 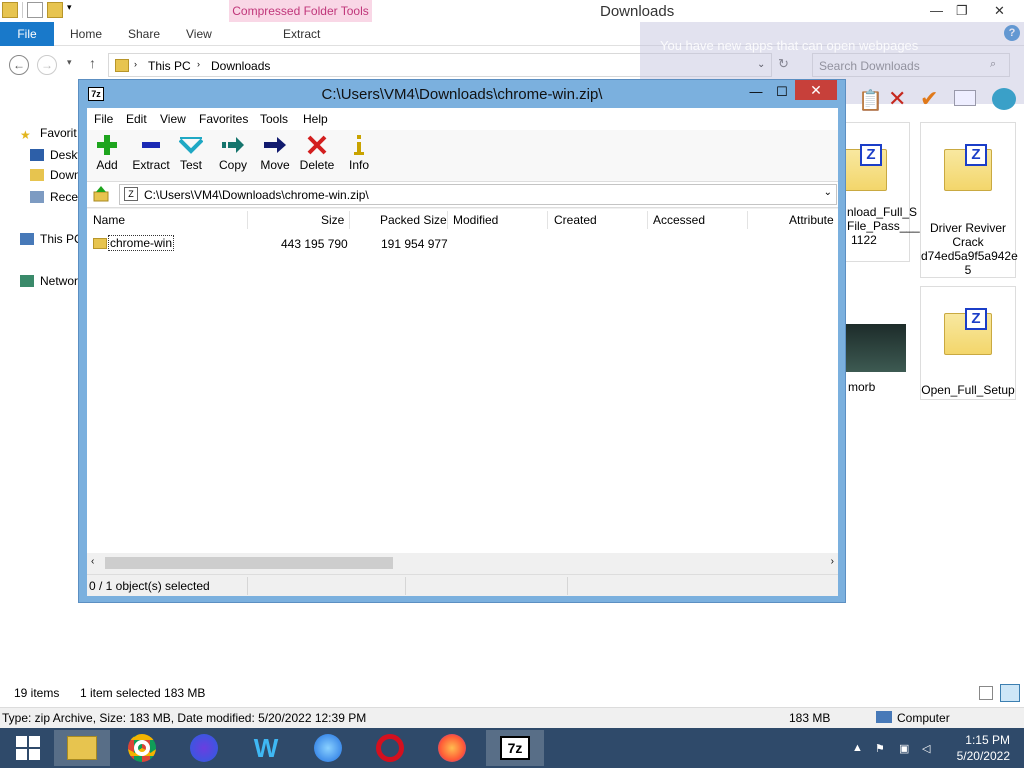 What do you see at coordinates (515, 748) in the screenshot?
I see `taskbar-7zip: 7z` at bounding box center [515, 748].